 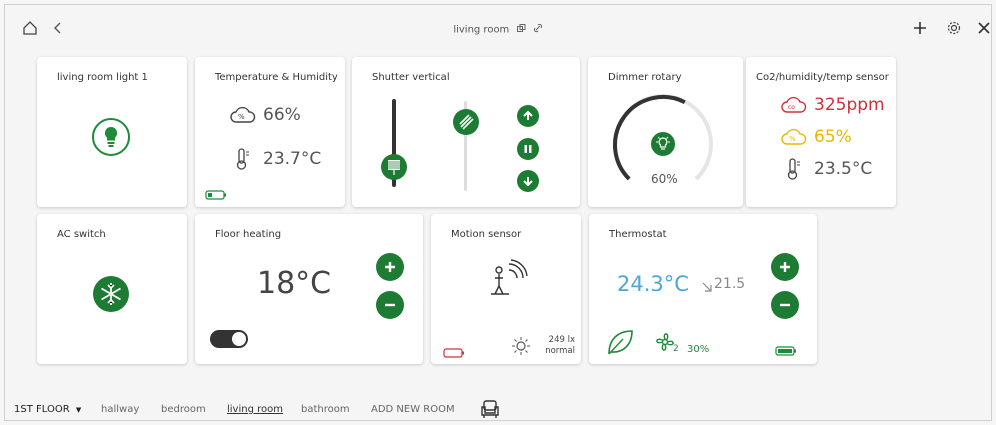 I want to click on copy-icon, so click(x=521, y=29).